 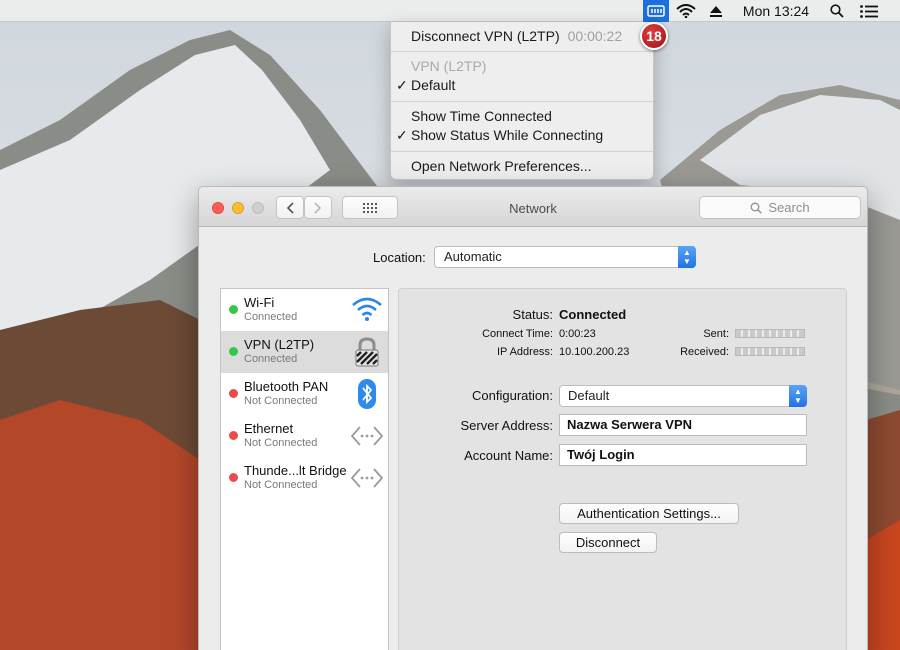 I want to click on forward-button, so click(x=318, y=207).